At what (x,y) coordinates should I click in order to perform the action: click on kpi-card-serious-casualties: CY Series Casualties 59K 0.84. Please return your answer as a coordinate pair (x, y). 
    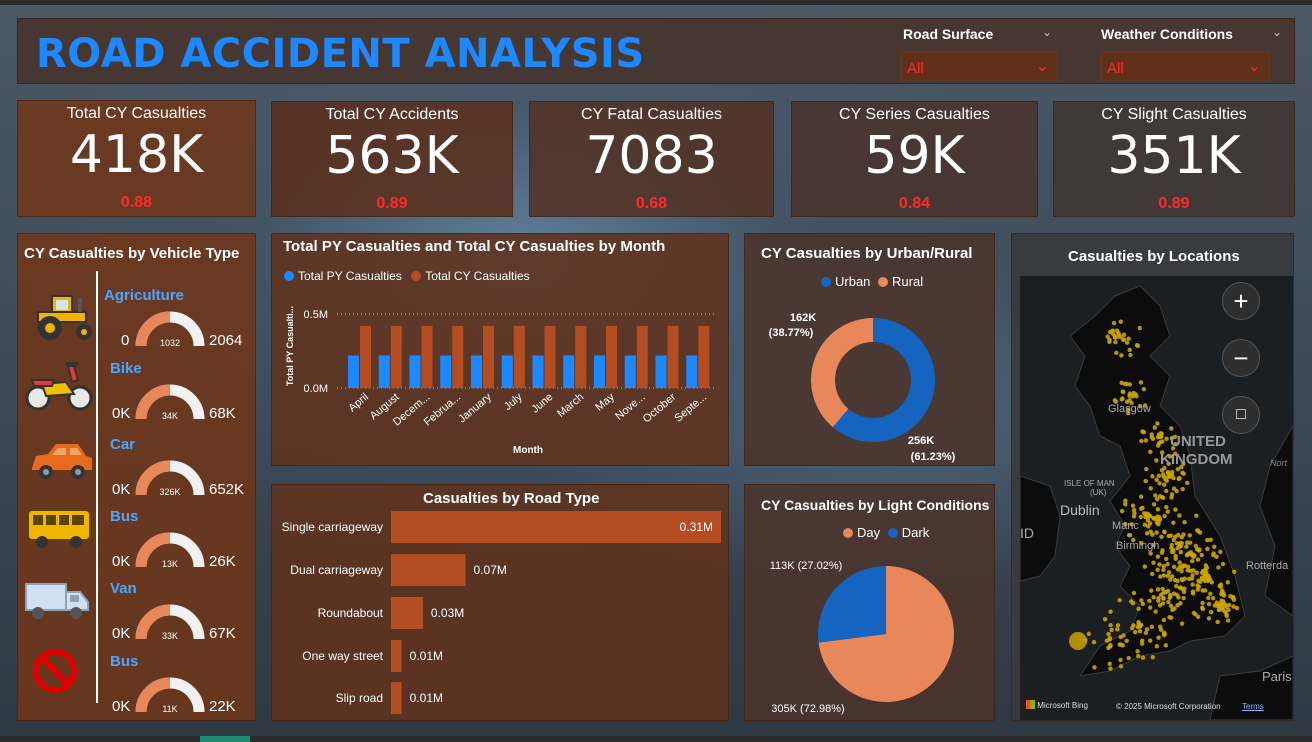
    Looking at the image, I should click on (914, 159).